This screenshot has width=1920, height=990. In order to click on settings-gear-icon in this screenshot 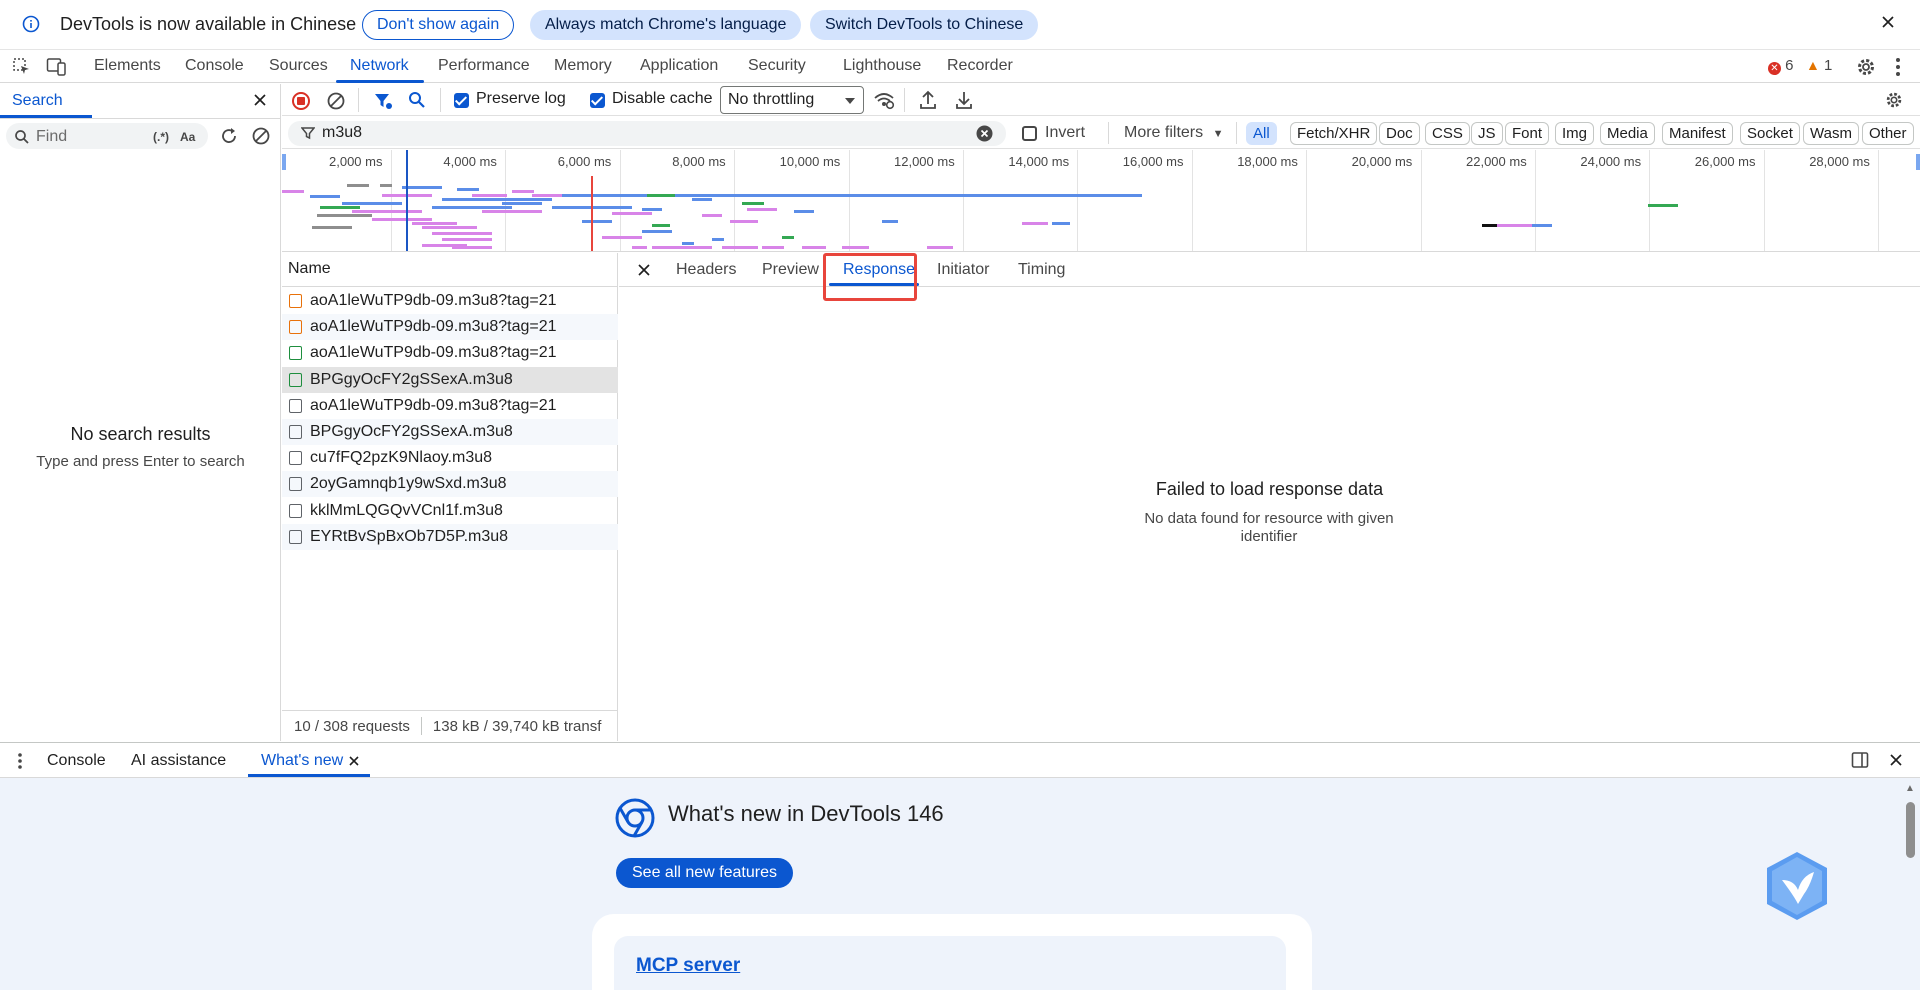, I will do `click(1866, 67)`.